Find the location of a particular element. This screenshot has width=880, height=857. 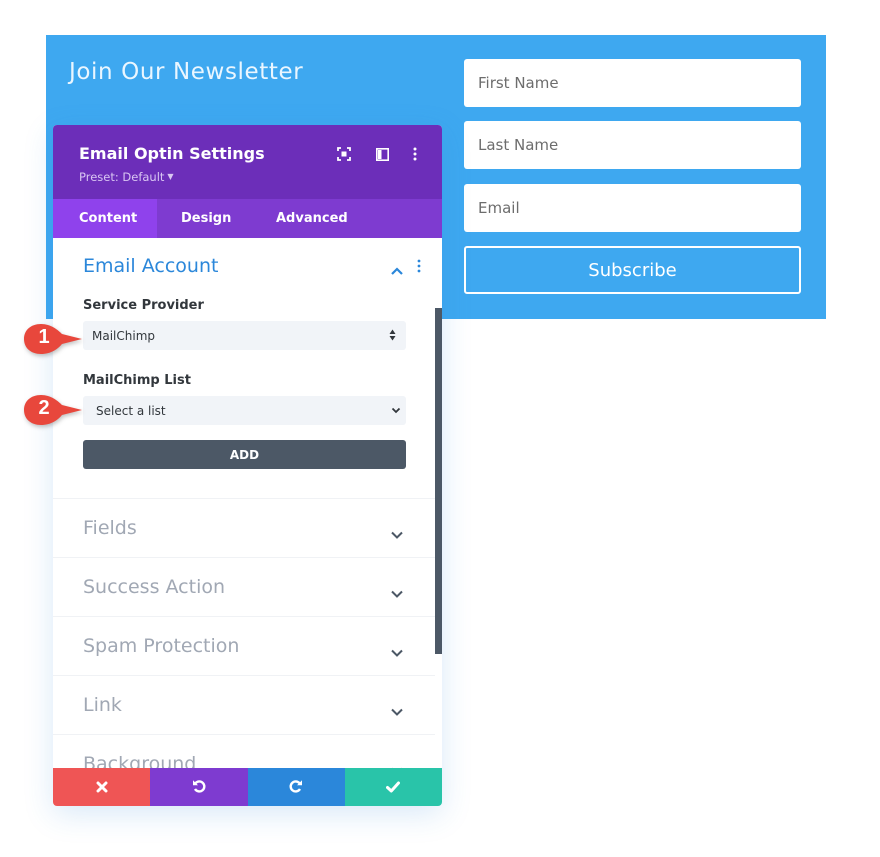

redo-button is located at coordinates (296, 787).